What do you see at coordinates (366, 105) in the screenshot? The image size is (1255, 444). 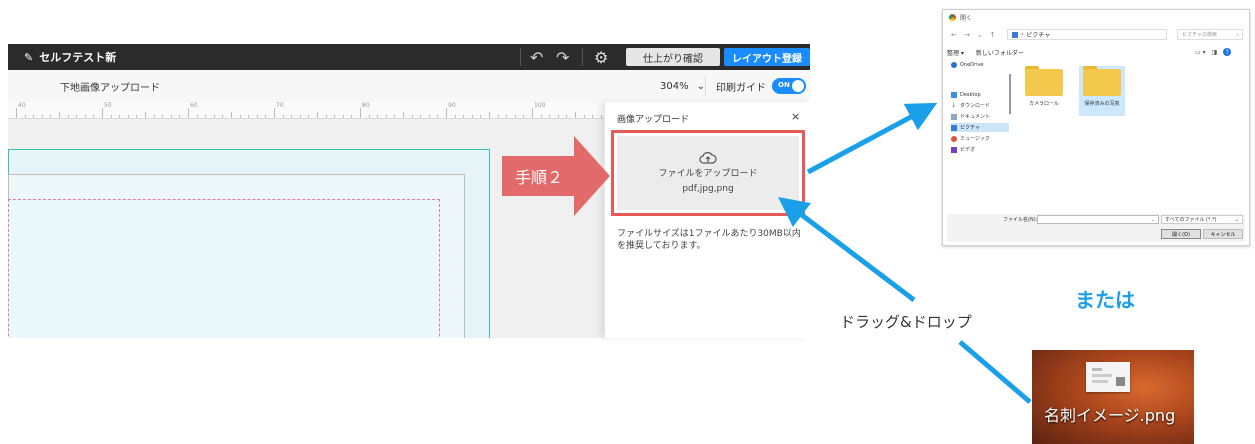 I see `ruler-number: 80` at bounding box center [366, 105].